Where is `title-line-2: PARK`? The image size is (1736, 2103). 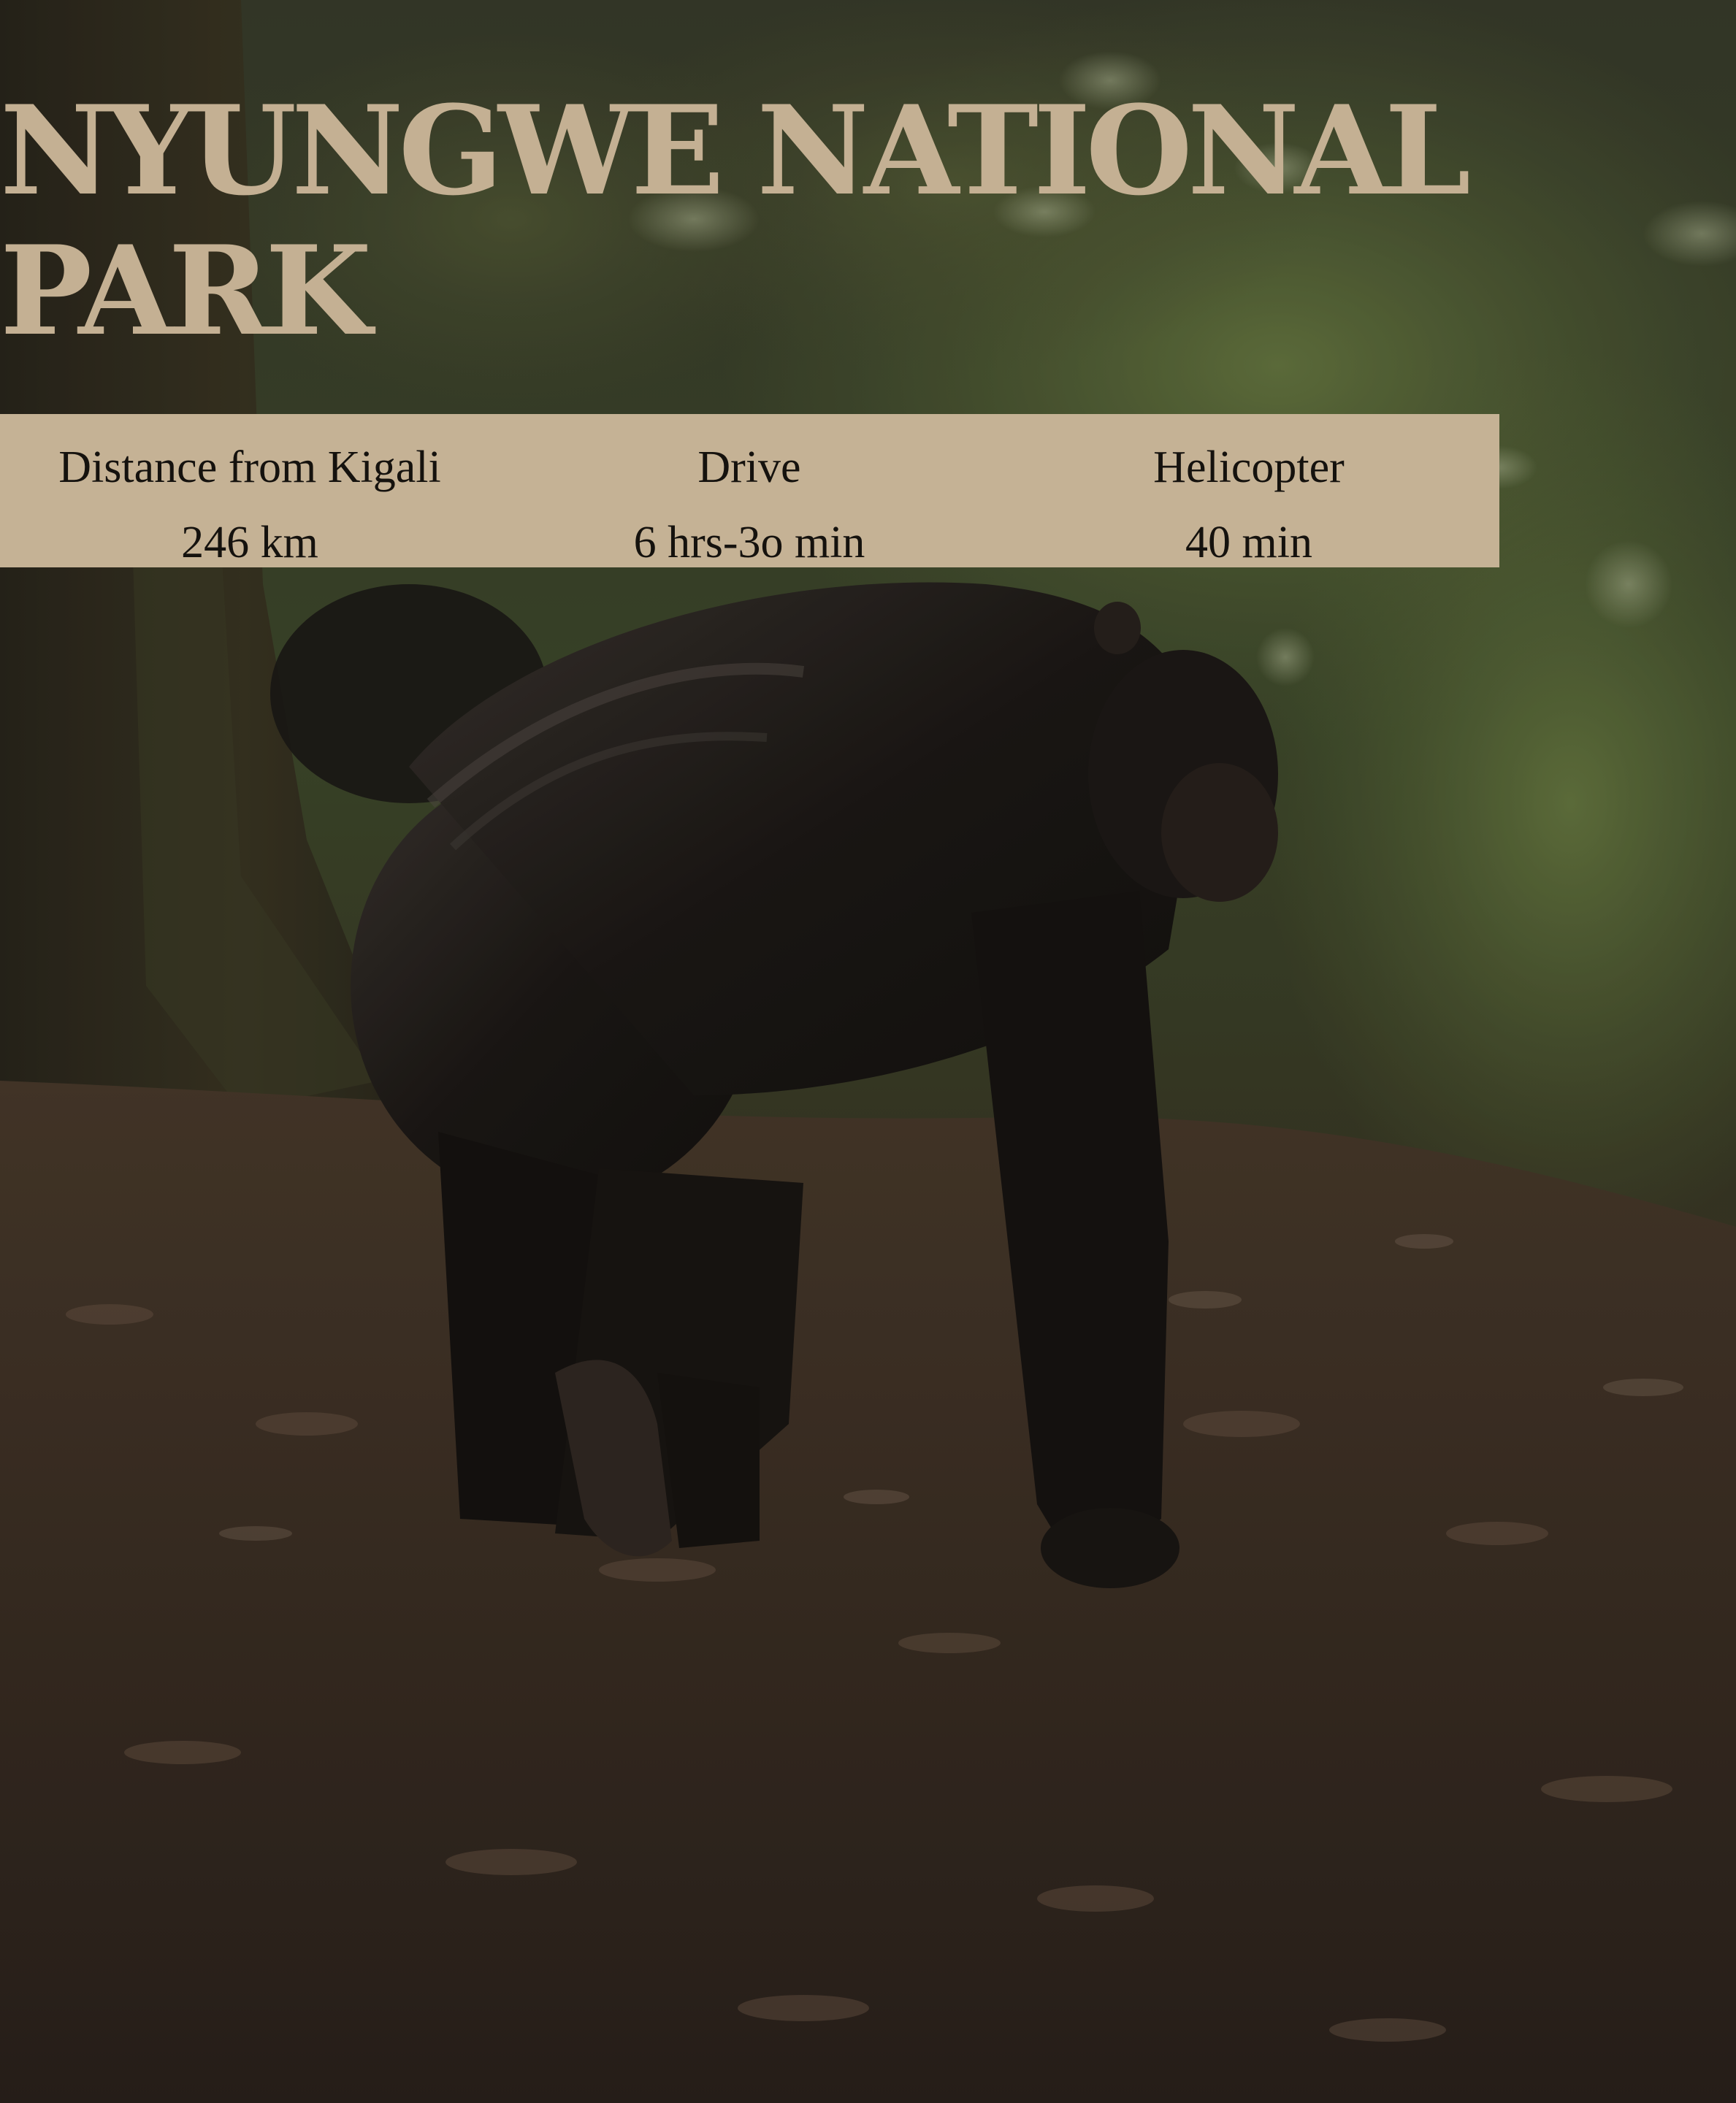 title-line-2: PARK is located at coordinates (186, 290).